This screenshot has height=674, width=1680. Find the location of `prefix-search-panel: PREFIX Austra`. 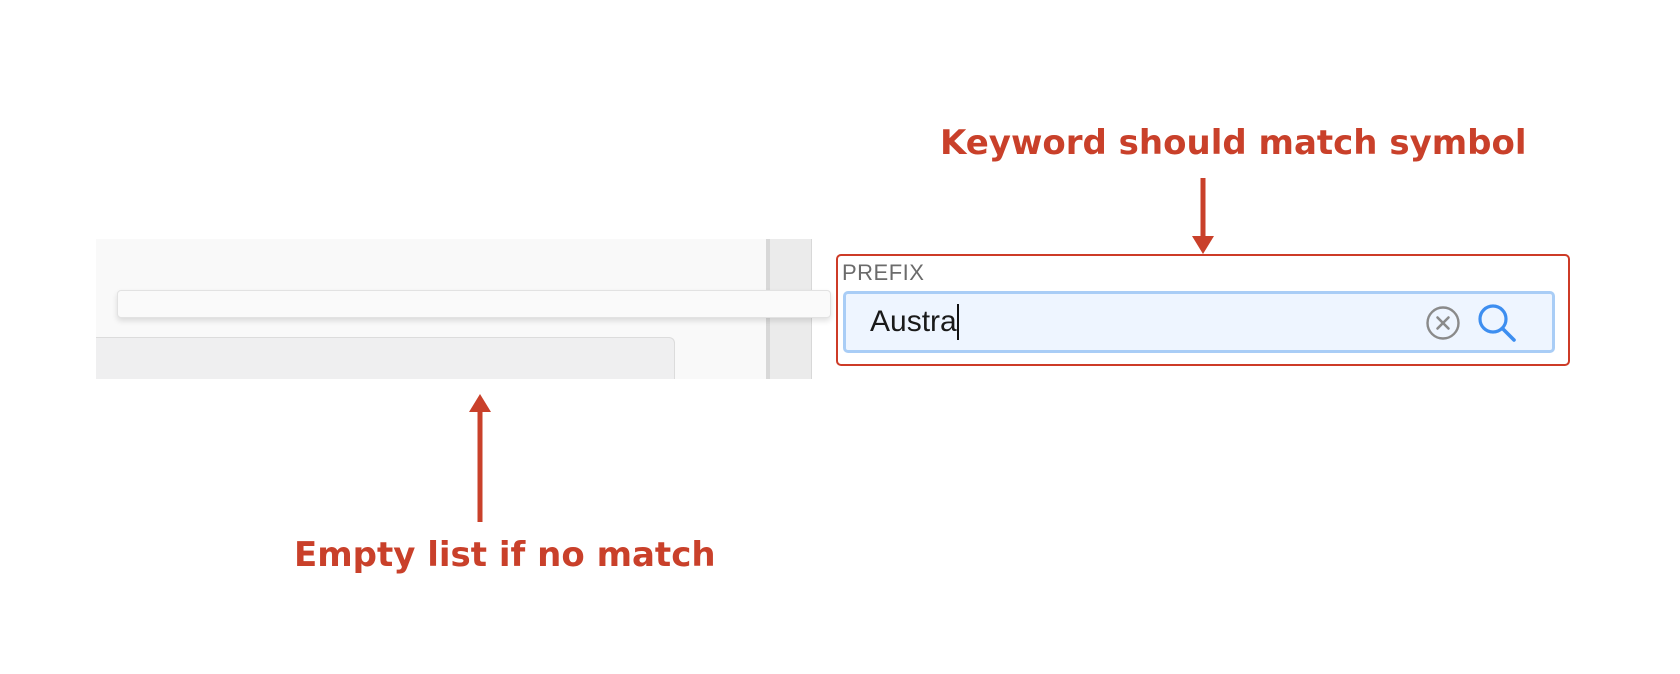

prefix-search-panel: PREFIX Austra is located at coordinates (1203, 310).